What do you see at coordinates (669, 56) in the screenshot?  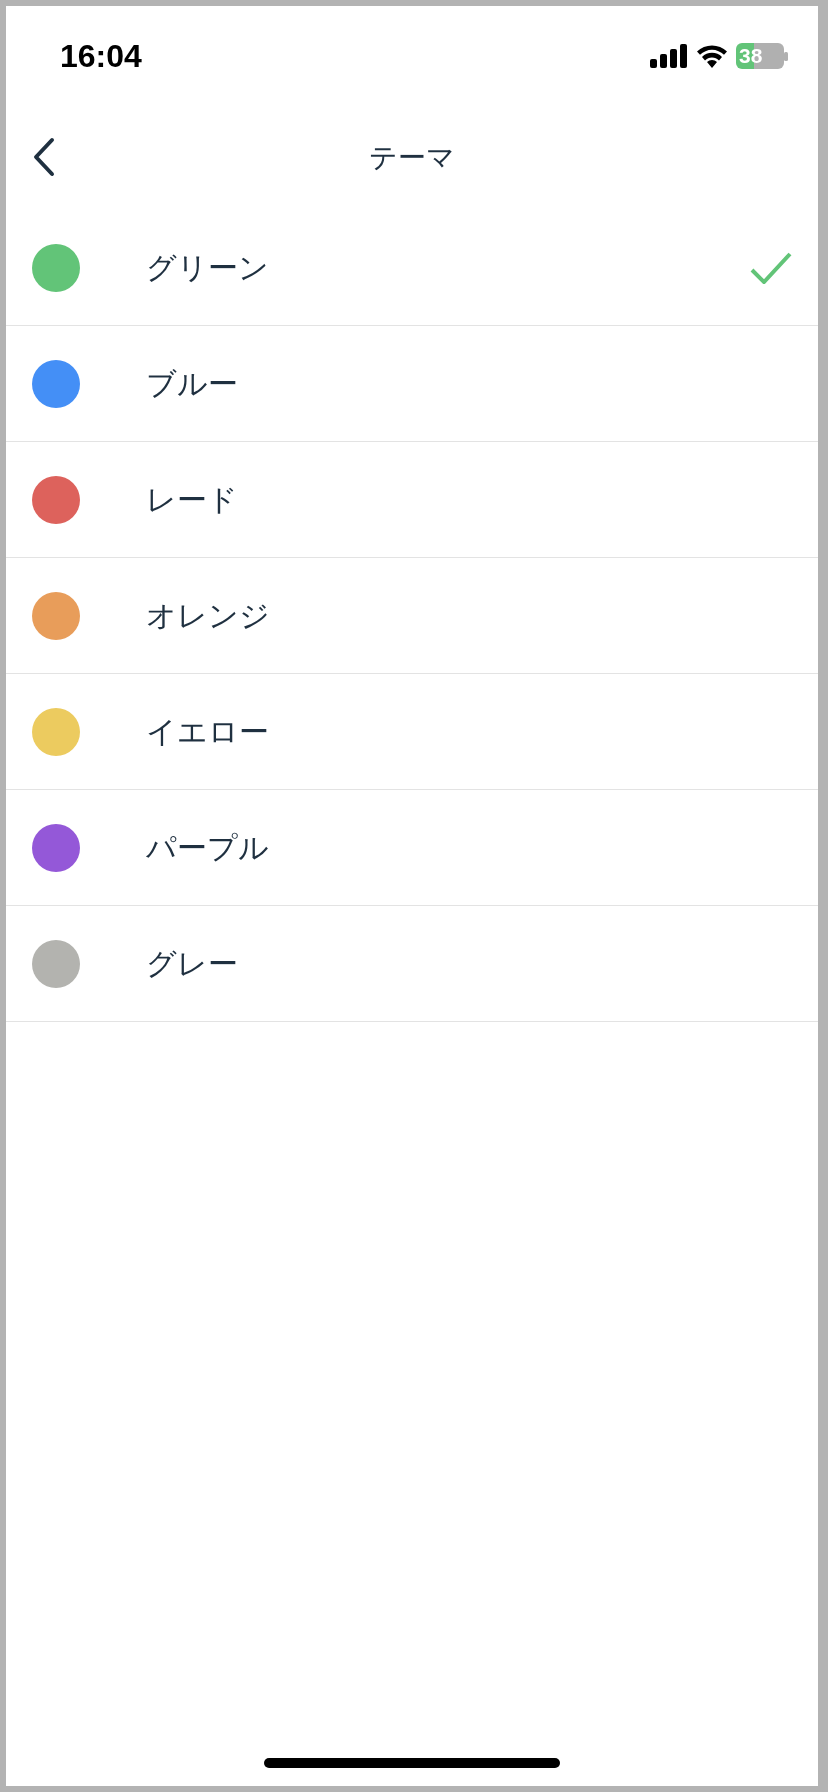 I see `signal-icon` at bounding box center [669, 56].